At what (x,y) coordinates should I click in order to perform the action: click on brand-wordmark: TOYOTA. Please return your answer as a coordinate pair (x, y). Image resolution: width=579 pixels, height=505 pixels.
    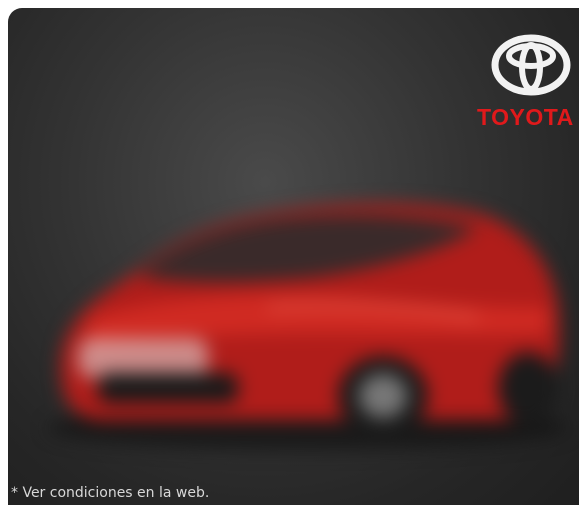
    Looking at the image, I should click on (525, 117).